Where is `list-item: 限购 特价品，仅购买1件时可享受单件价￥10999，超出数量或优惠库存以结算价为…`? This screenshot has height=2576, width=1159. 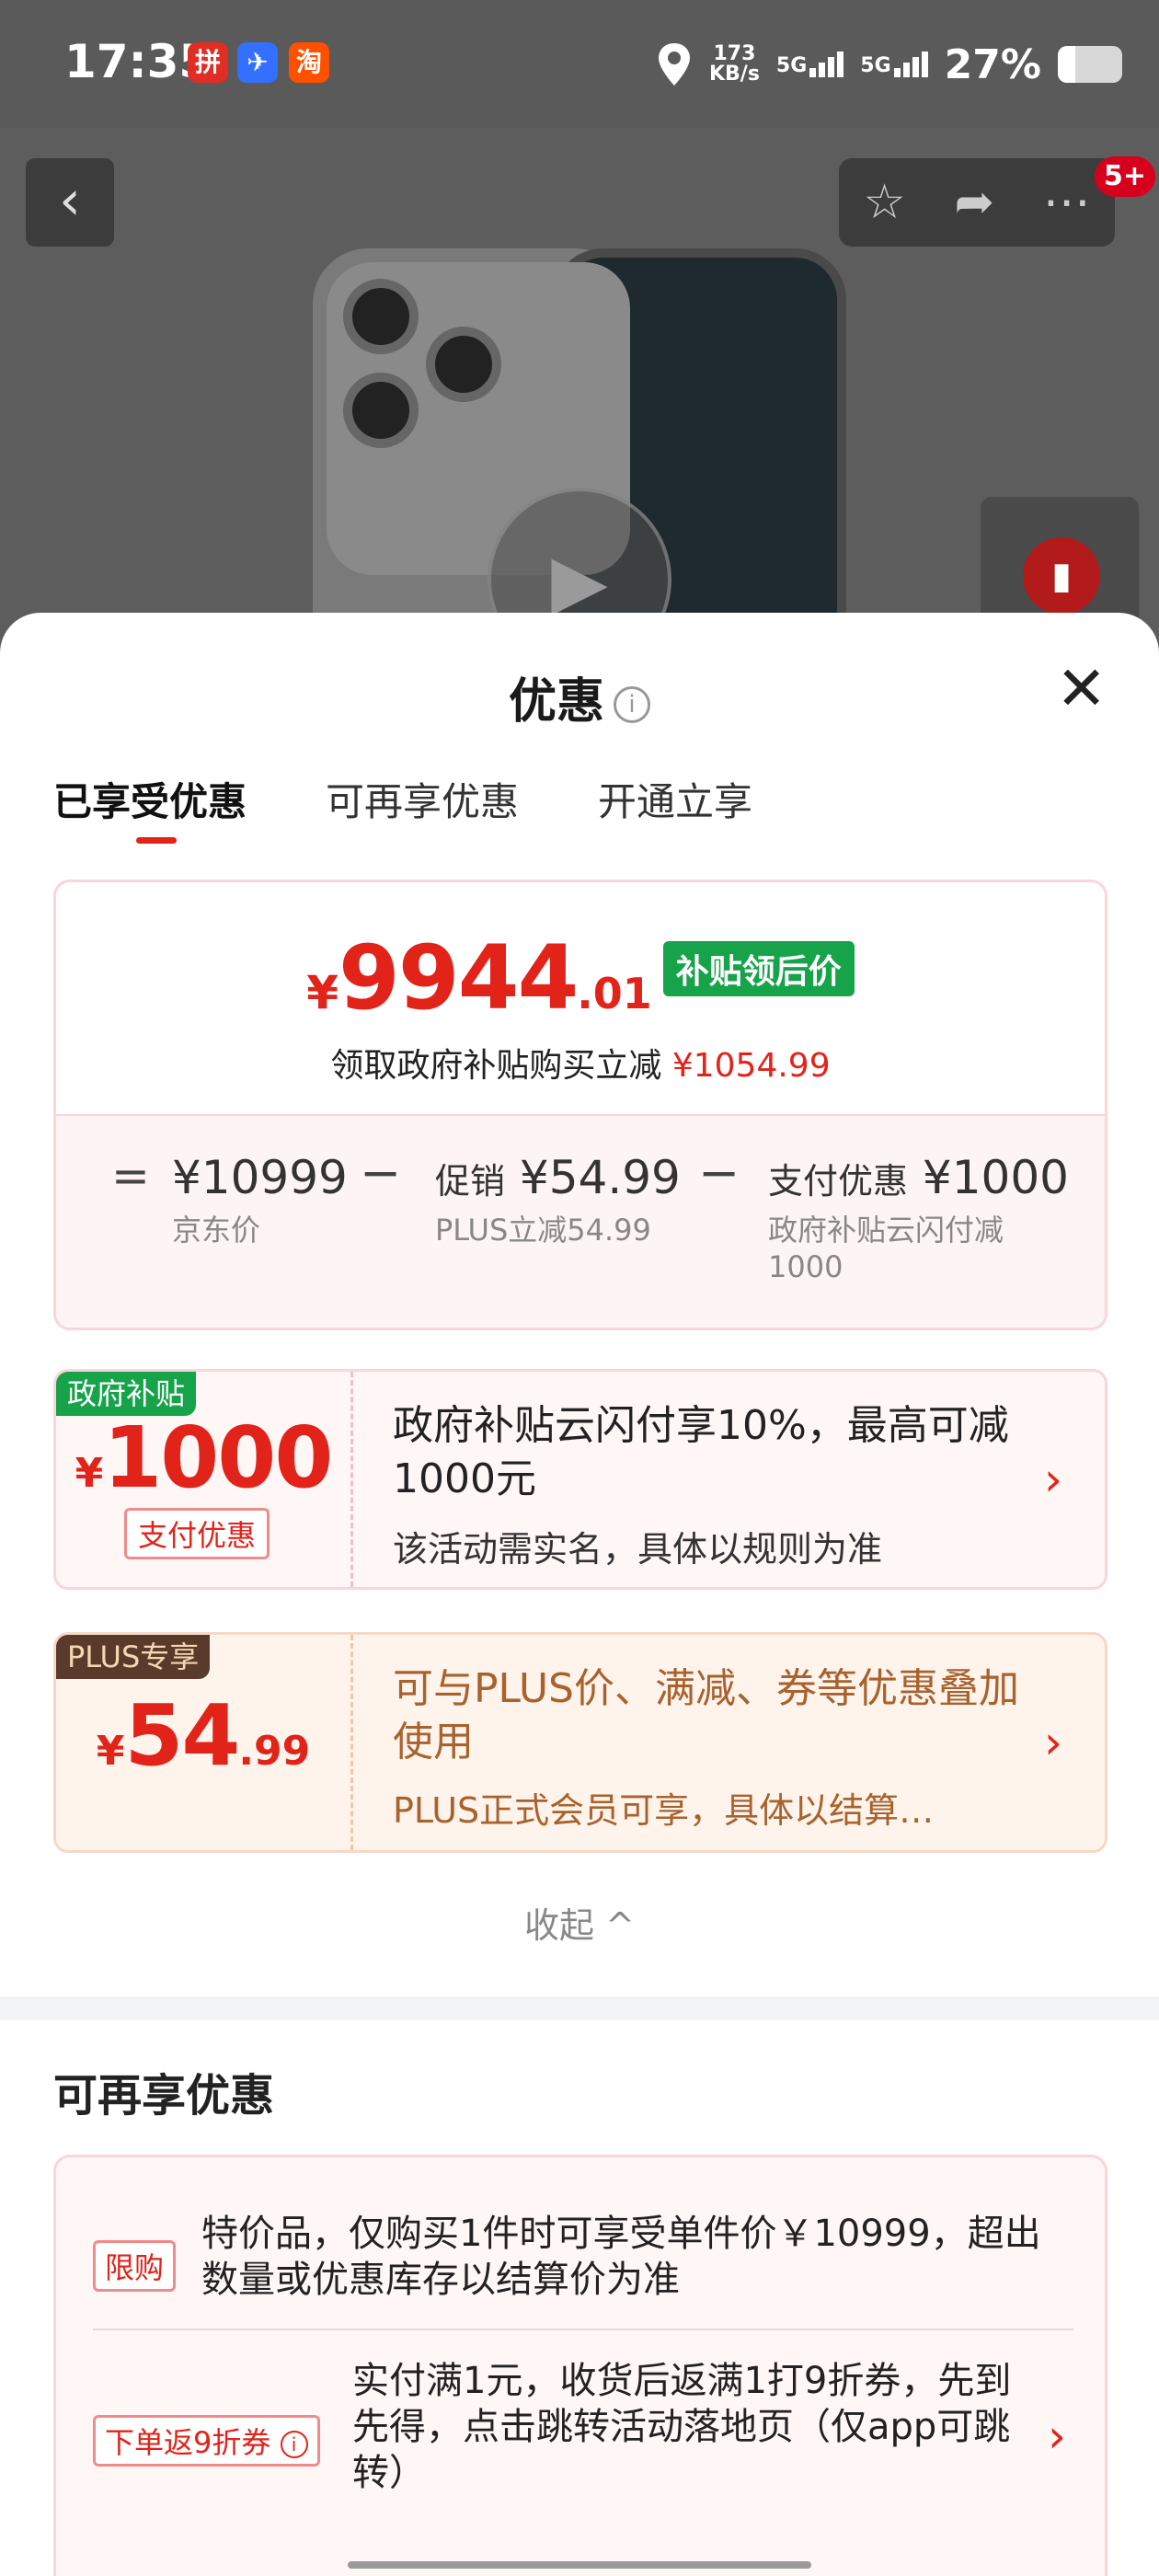 list-item: 限购 特价品，仅购买1件时可享受单件价￥10999，超出数量或优惠库存以结算价为… is located at coordinates (583, 2262).